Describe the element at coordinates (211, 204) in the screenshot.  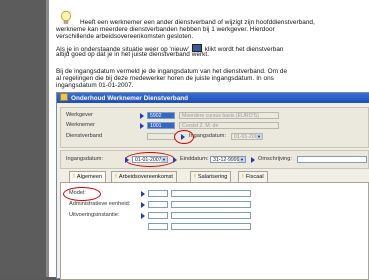
I see `administratieve-name-field` at that location.